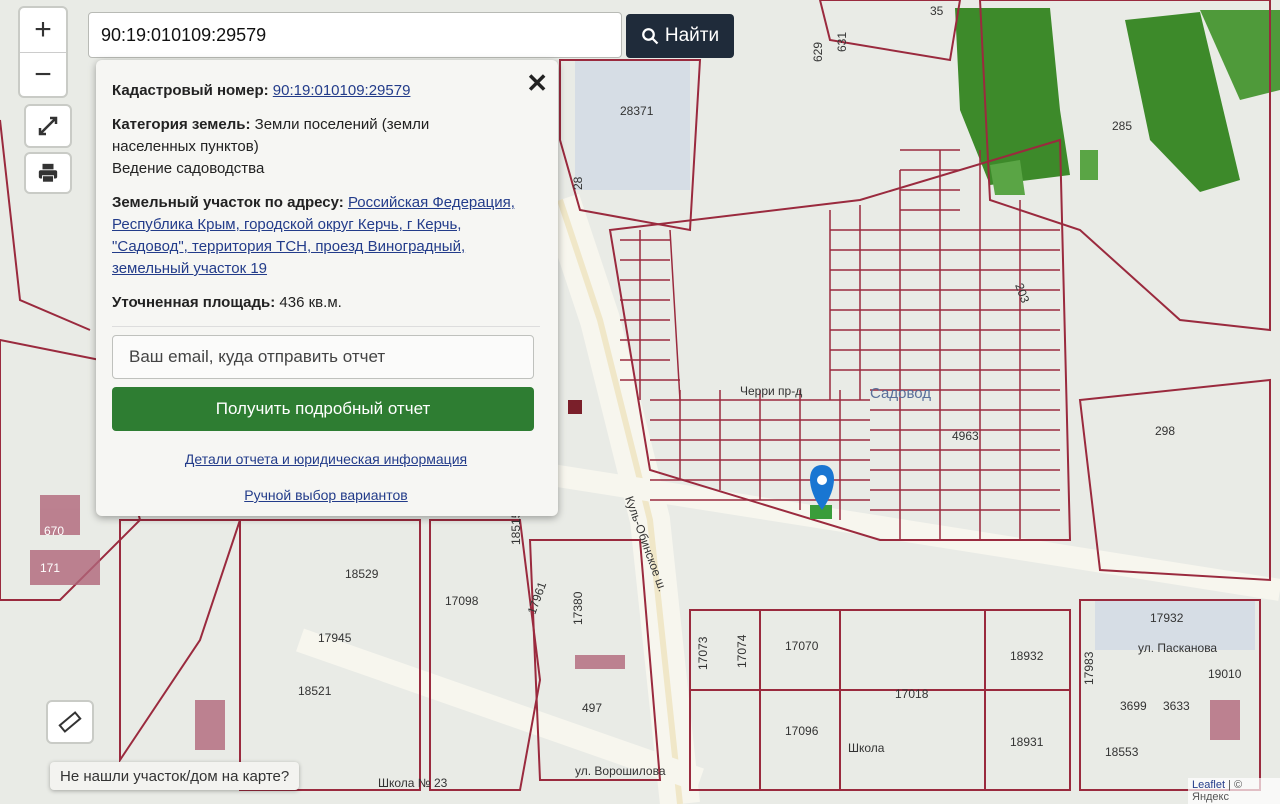 This screenshot has width=1280, height=804. I want to click on svg-text: 19010, so click(1225, 674).